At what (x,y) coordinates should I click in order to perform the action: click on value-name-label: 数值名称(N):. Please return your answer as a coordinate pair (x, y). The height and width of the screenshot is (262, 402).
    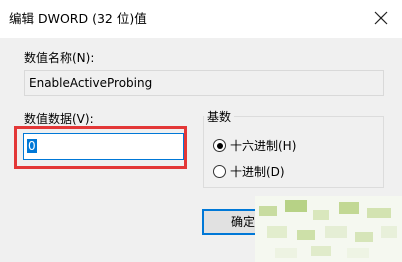
    Looking at the image, I should click on (59, 58).